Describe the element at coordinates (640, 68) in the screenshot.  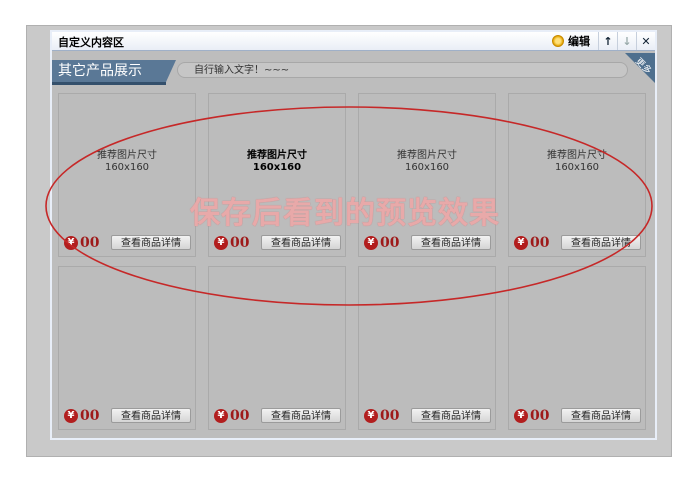
I see `more-link: 更多` at that location.